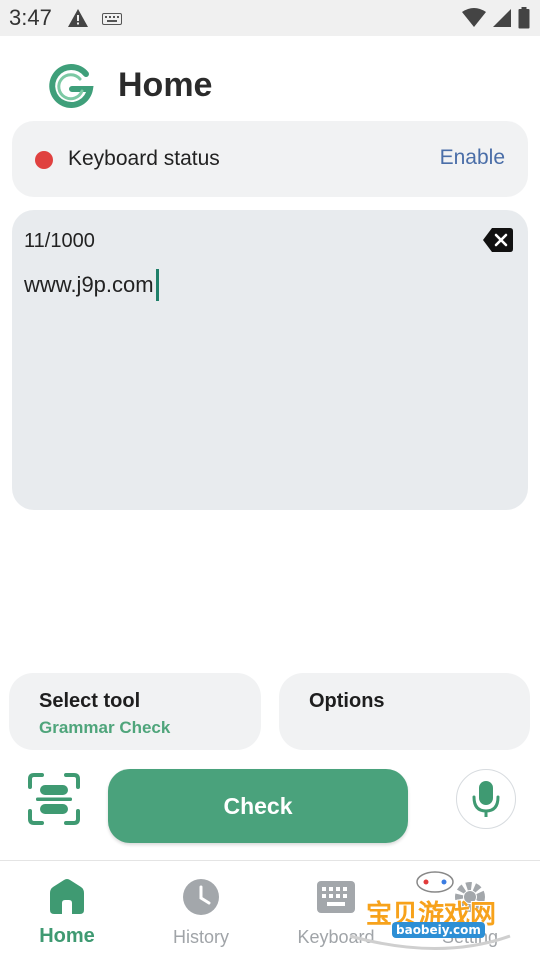 This screenshot has width=540, height=960. Describe the element at coordinates (270, 18) in the screenshot. I see `status-bar: 3:47` at that location.